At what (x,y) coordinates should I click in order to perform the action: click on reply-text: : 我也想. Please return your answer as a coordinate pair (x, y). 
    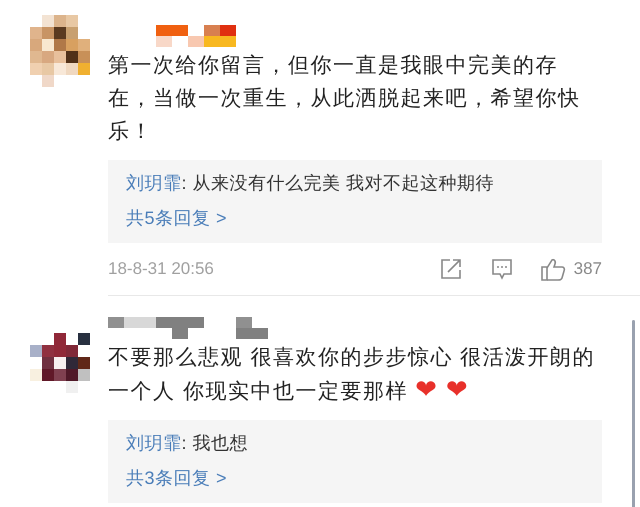
    Looking at the image, I should click on (215, 443).